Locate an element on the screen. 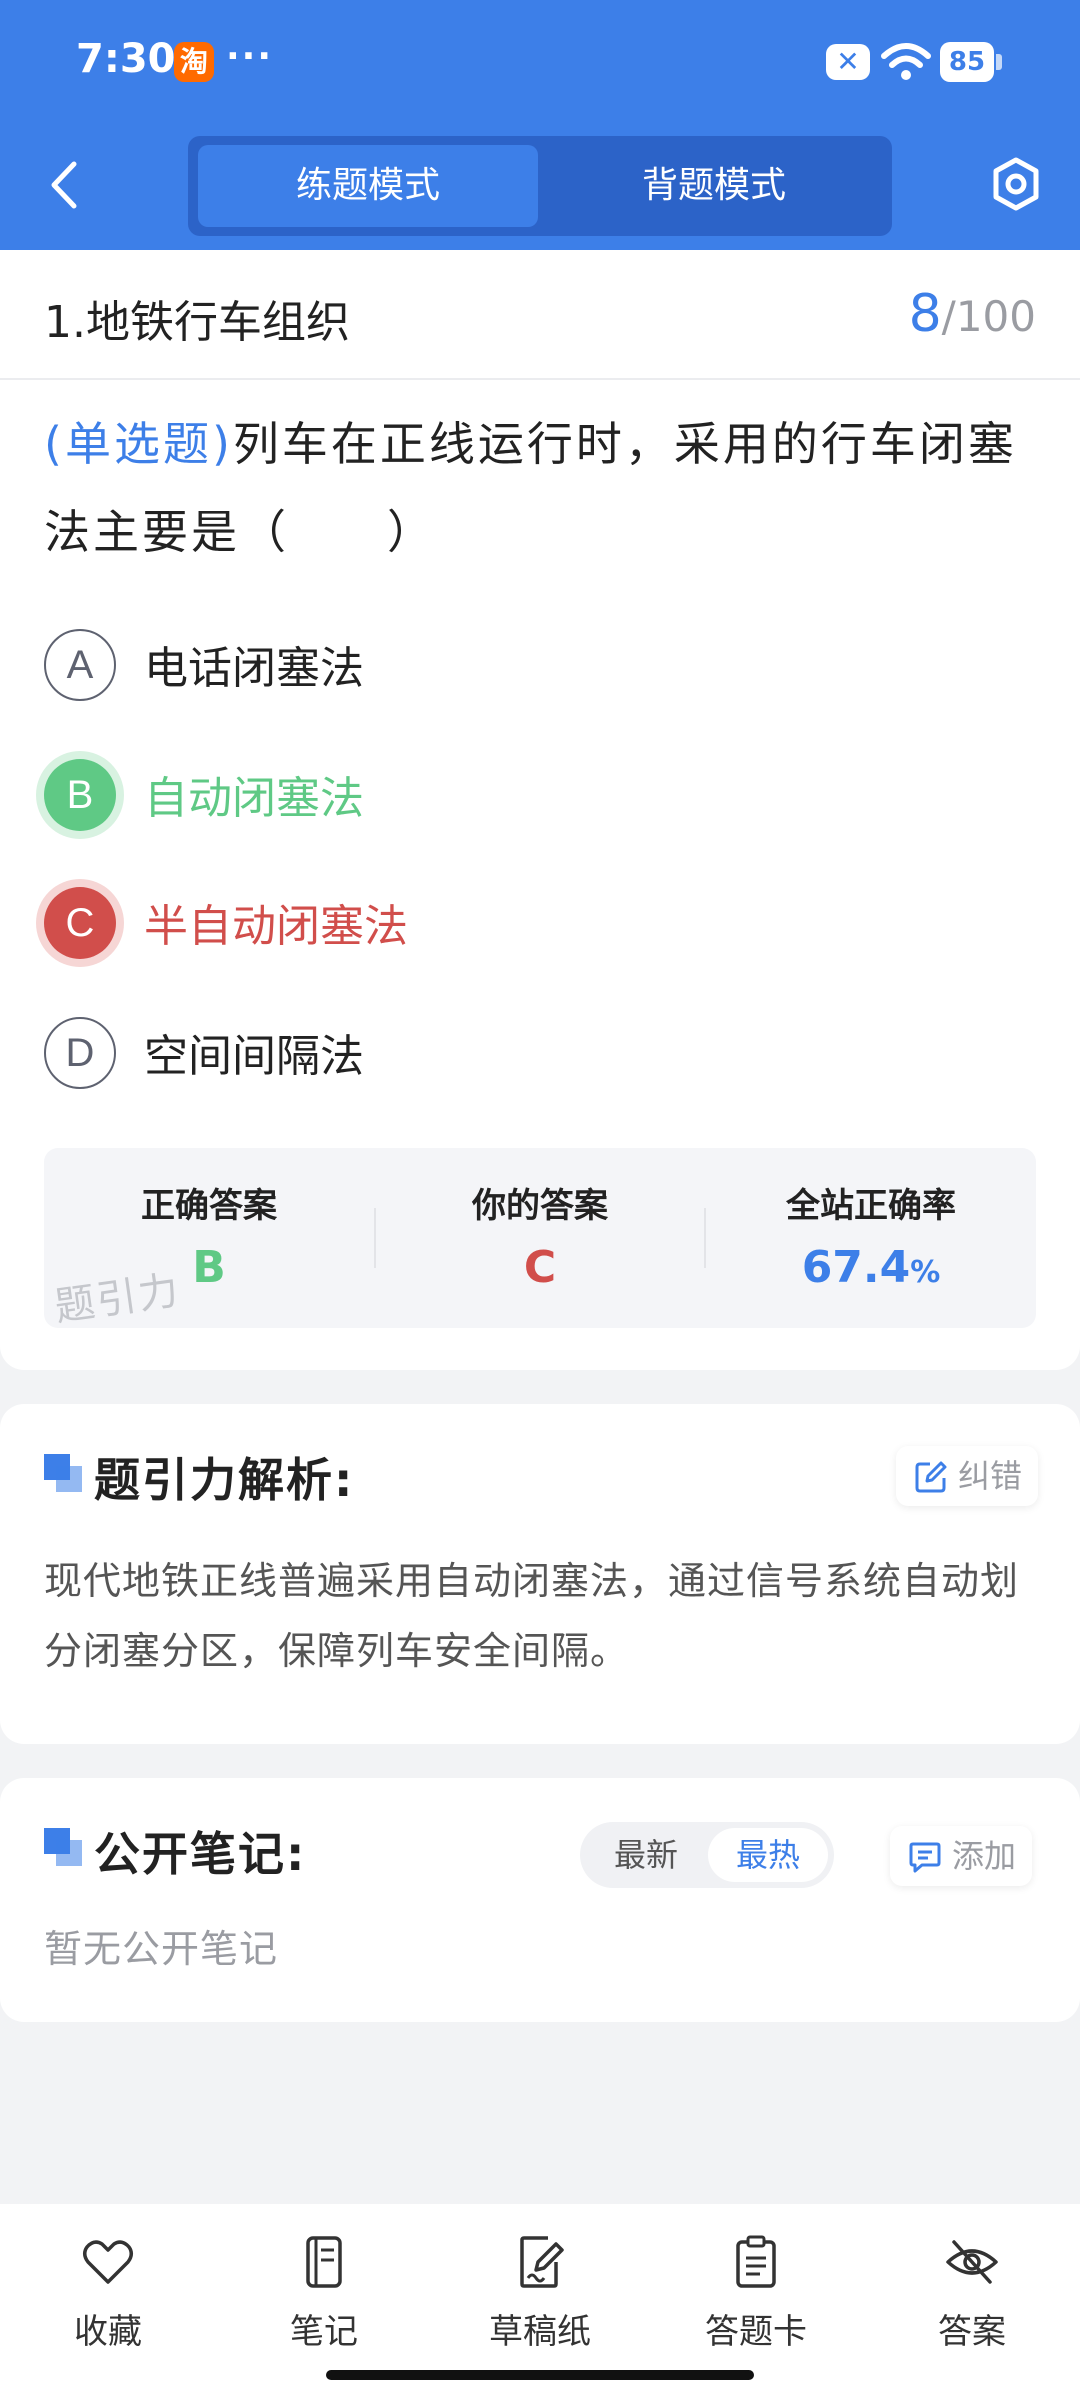 This screenshot has width=1080, height=2400. nav-notes-label: 笔记 is located at coordinates (324, 2332).